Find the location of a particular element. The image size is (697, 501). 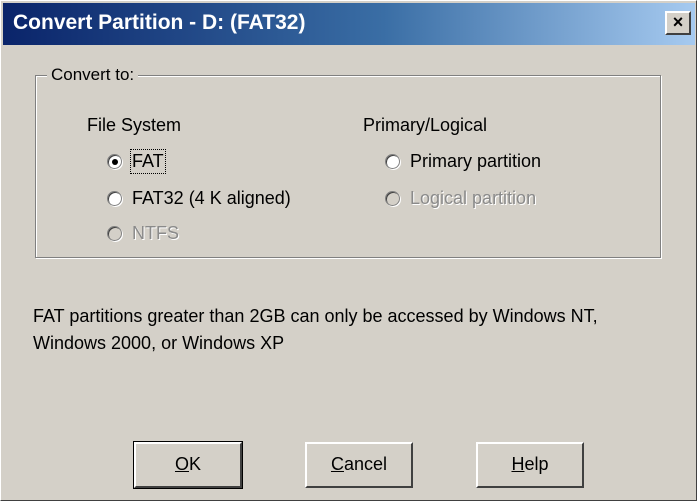

radio-fat32: FAT32 (4 K aligned) is located at coordinates (199, 198).